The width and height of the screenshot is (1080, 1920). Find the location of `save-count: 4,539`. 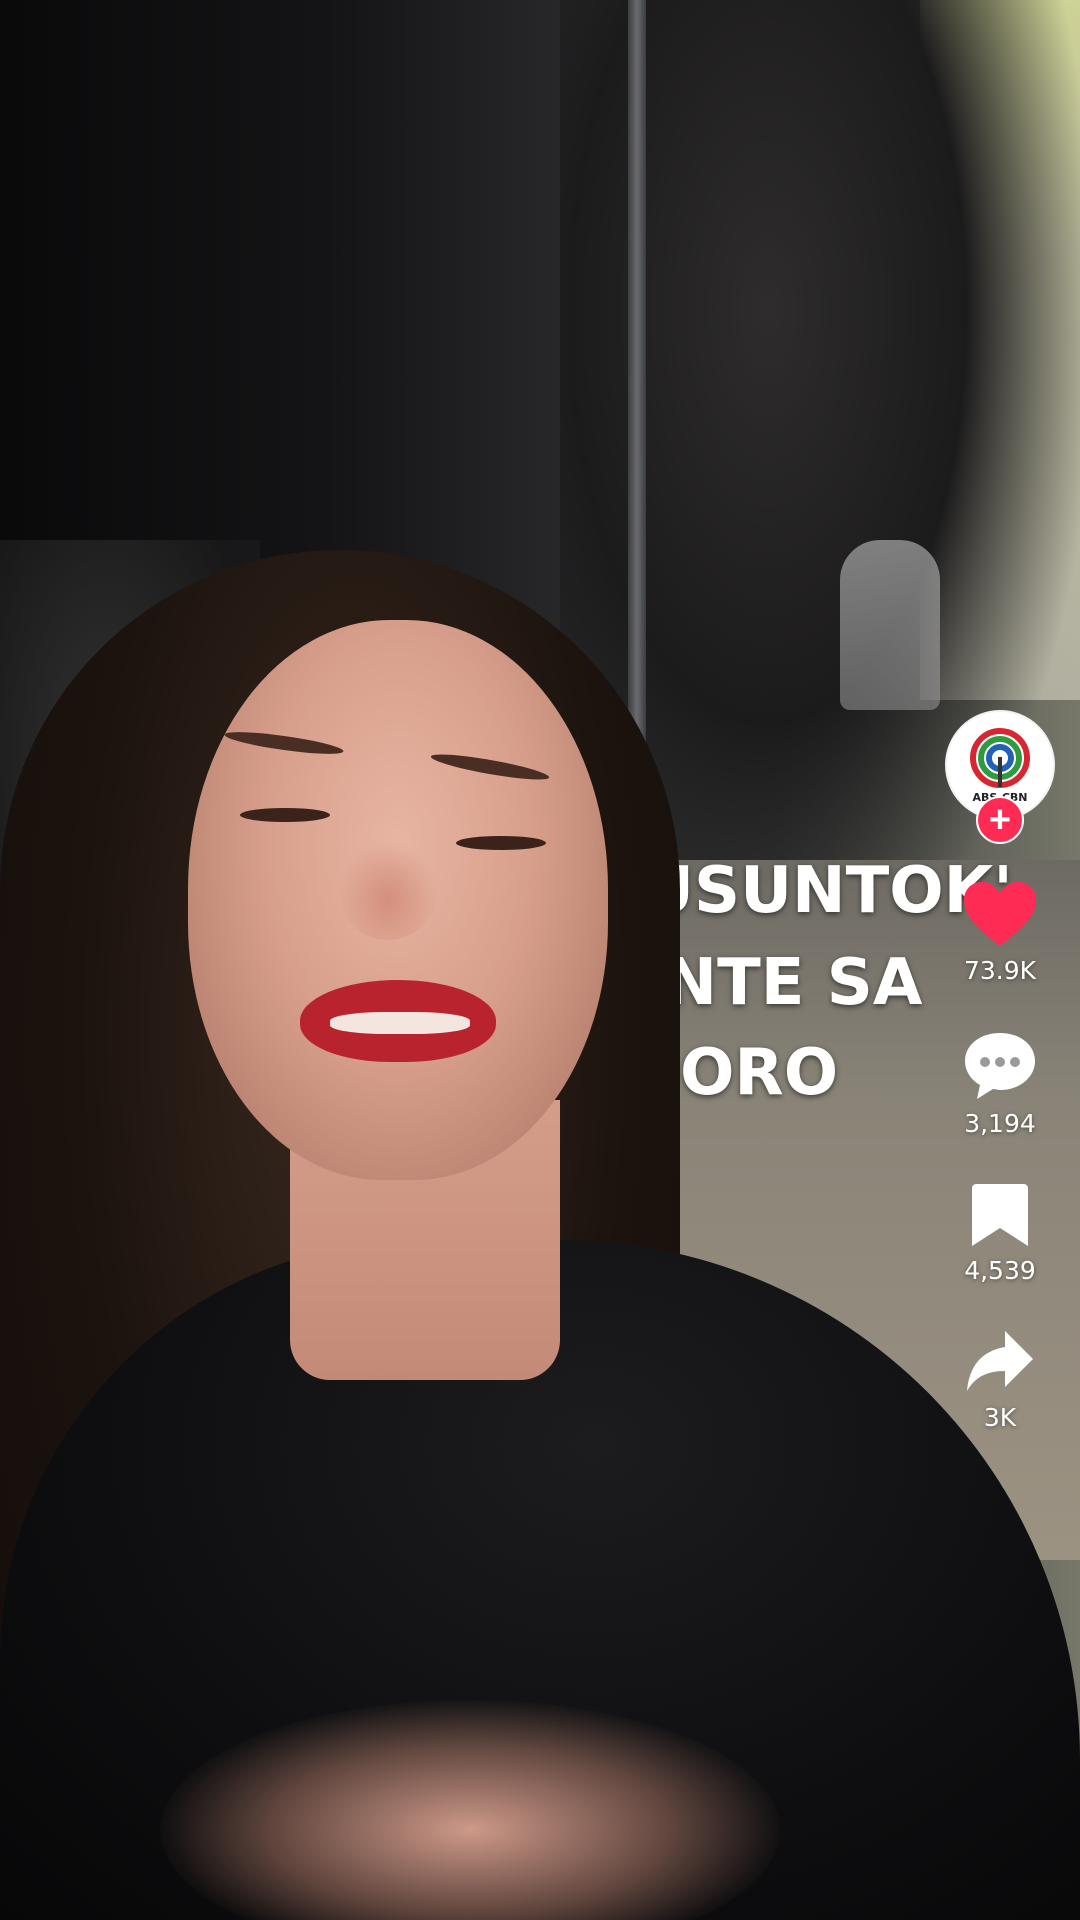

save-count: 4,539 is located at coordinates (1000, 1270).